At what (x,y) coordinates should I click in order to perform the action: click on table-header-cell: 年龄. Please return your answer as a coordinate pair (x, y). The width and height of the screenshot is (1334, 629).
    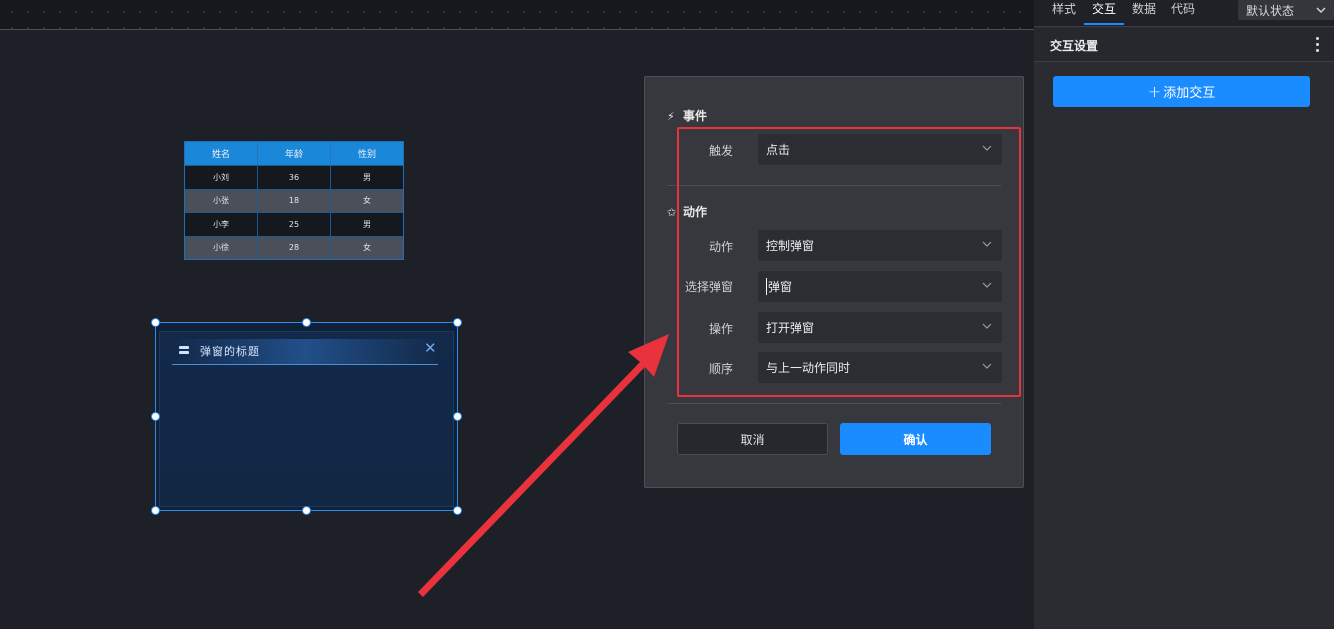
    Looking at the image, I should click on (293, 153).